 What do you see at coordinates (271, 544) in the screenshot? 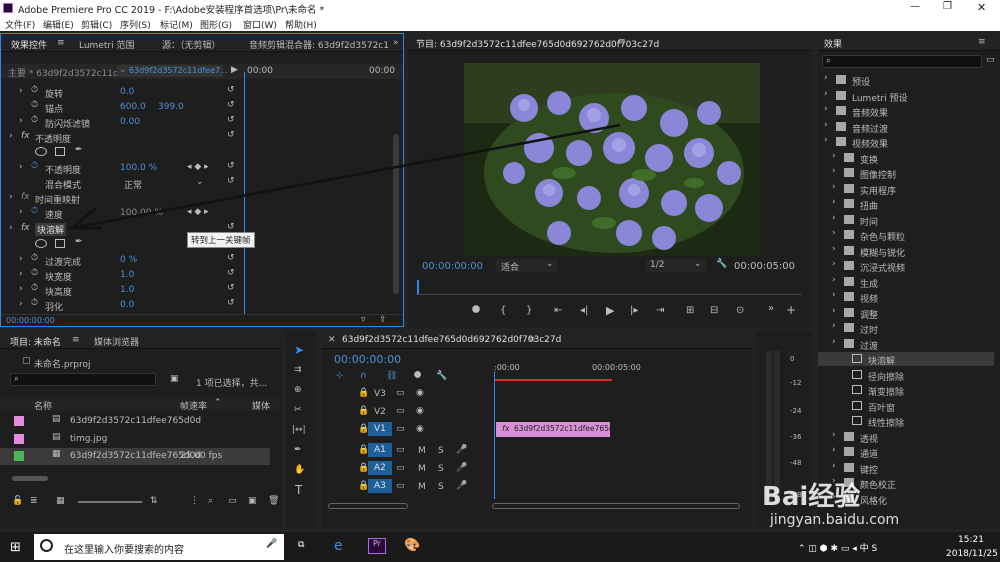
I see `mic-icon: 🎤` at bounding box center [271, 544].